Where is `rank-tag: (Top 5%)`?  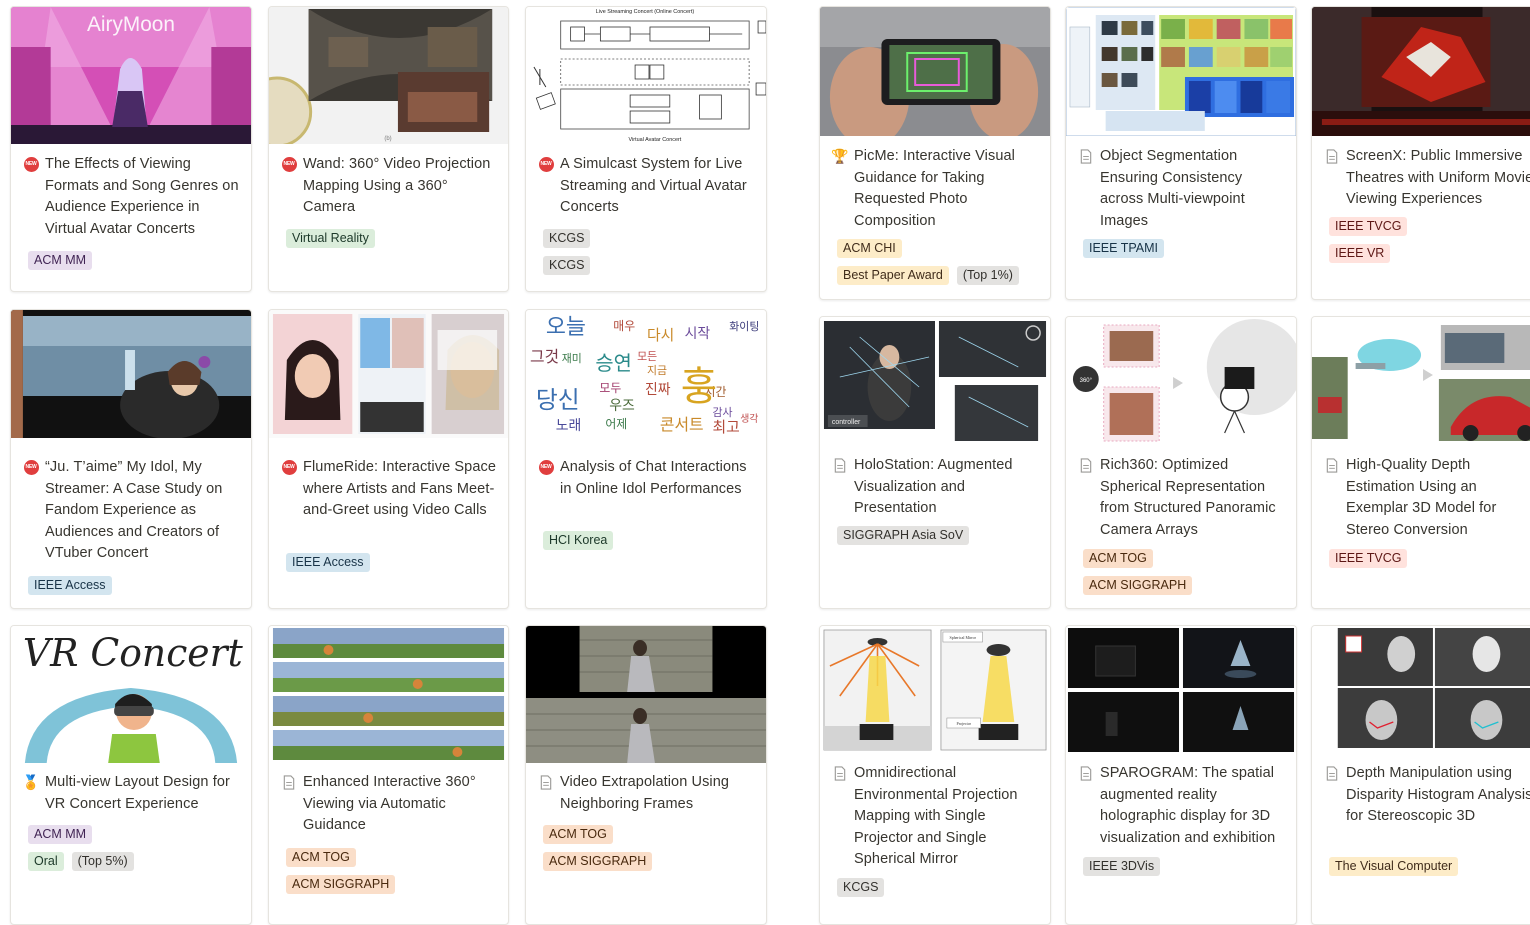
rank-tag: (Top 5%) is located at coordinates (102, 861).